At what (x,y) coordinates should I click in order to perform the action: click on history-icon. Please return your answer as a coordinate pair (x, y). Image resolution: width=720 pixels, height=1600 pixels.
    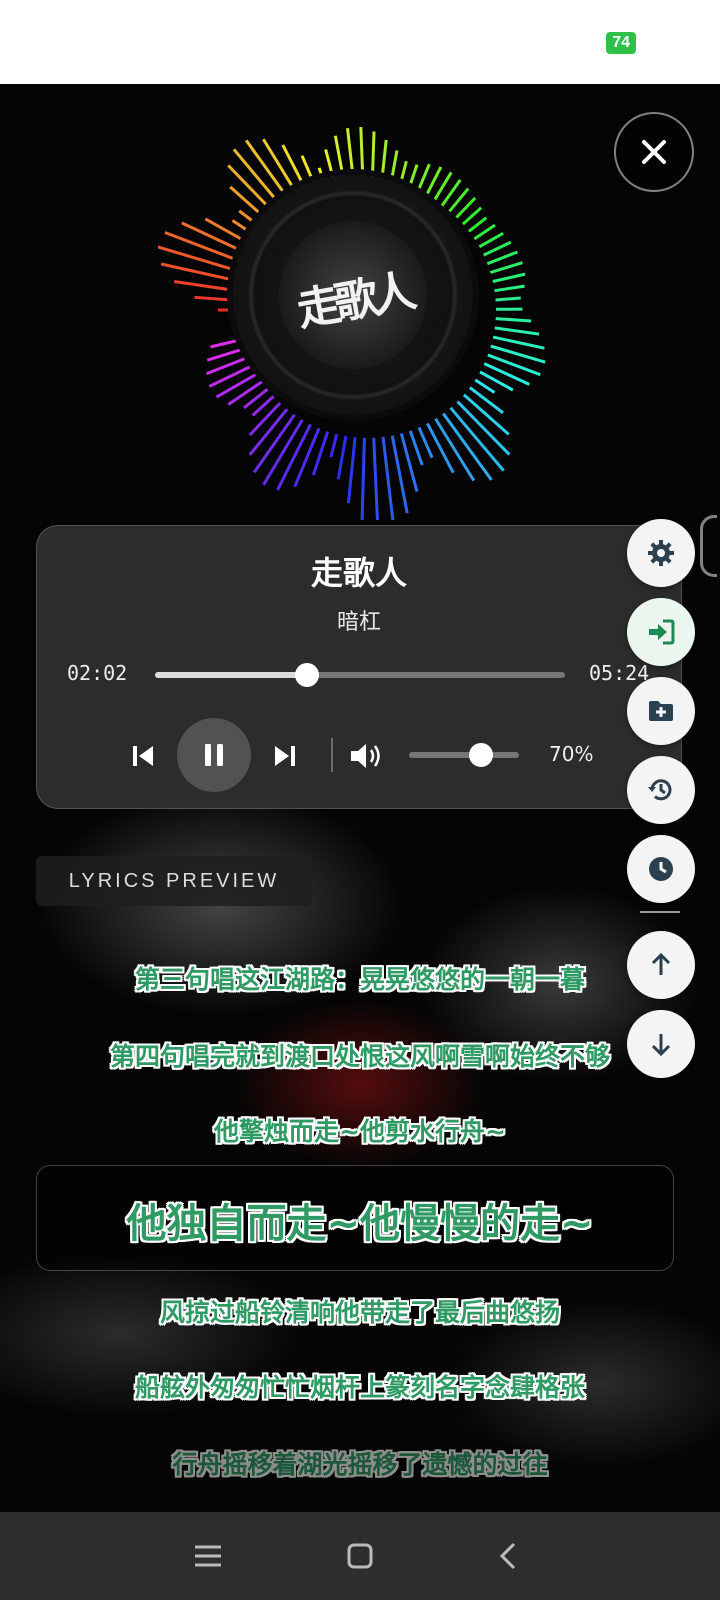
    Looking at the image, I should click on (660, 790).